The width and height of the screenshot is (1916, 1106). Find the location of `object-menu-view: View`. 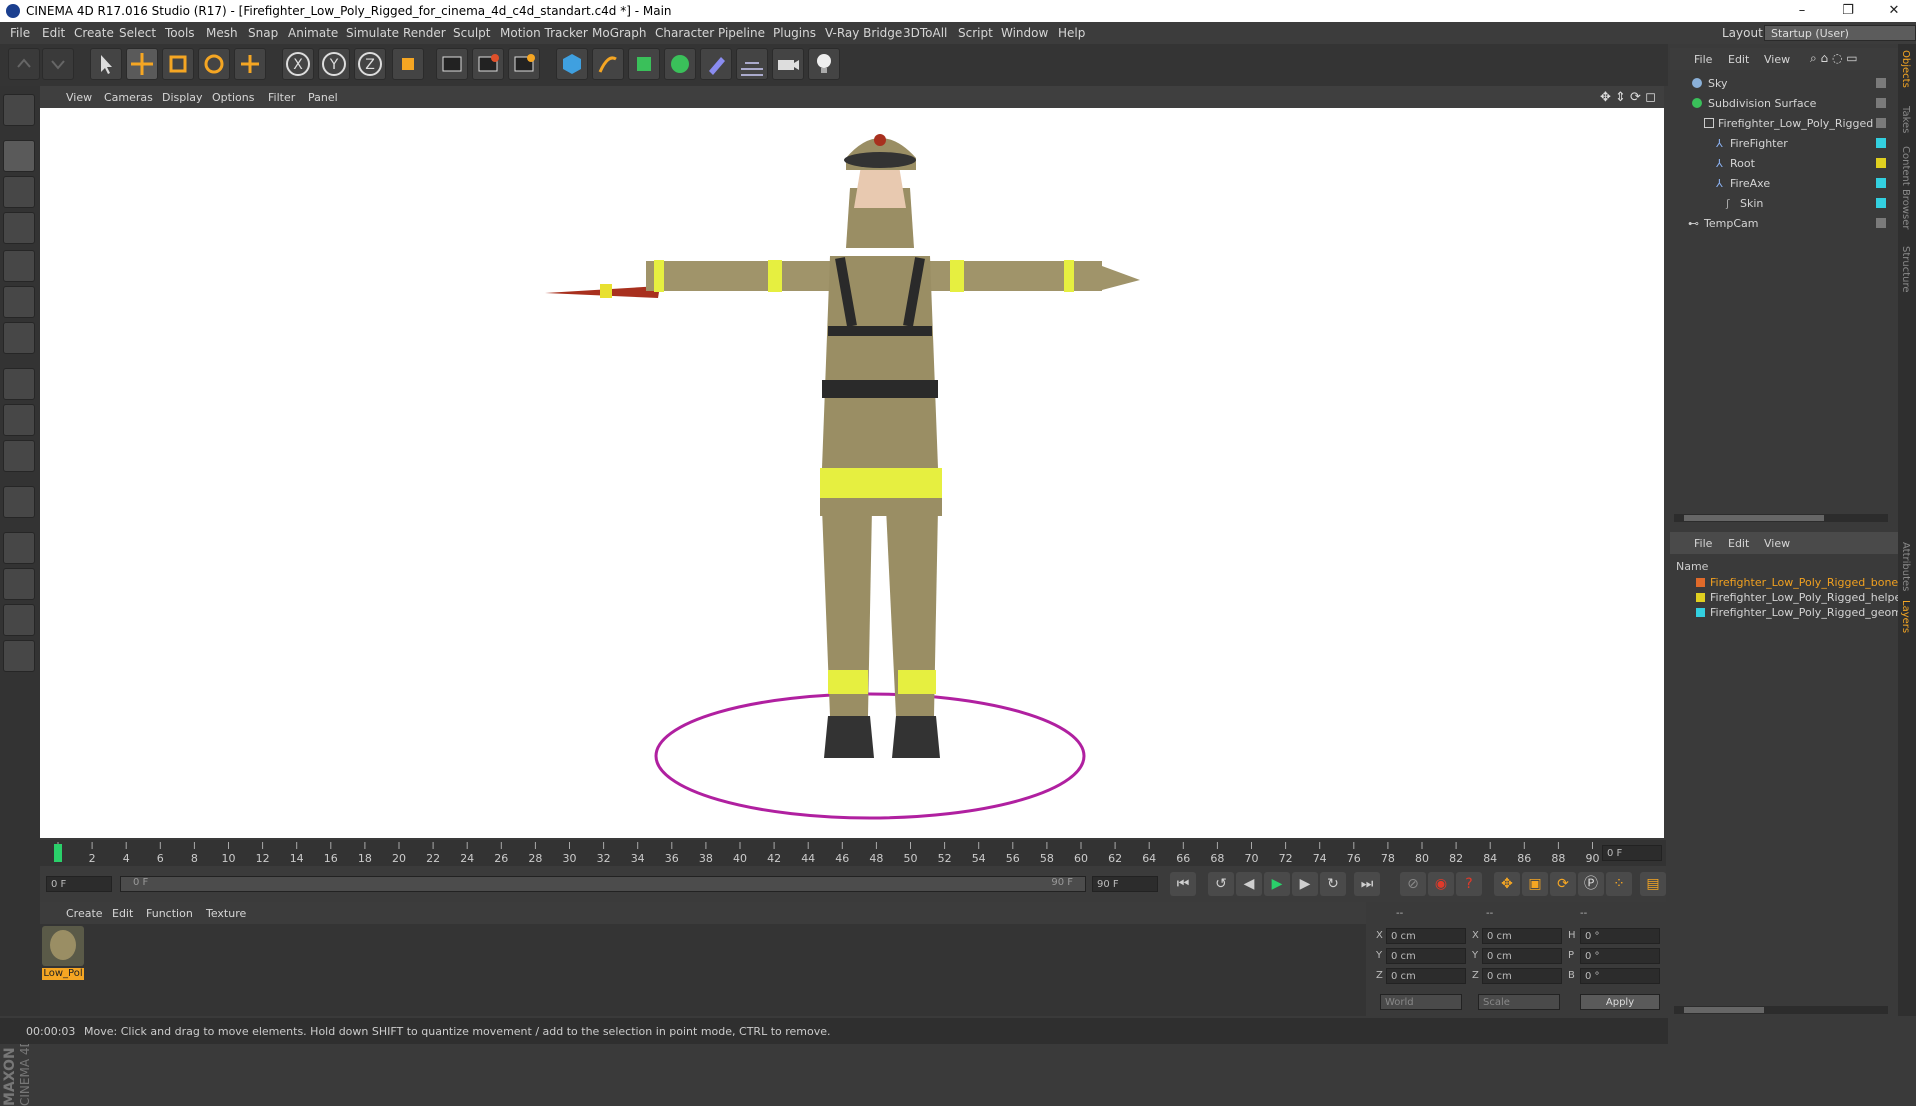

object-menu-view: View is located at coordinates (1777, 59).